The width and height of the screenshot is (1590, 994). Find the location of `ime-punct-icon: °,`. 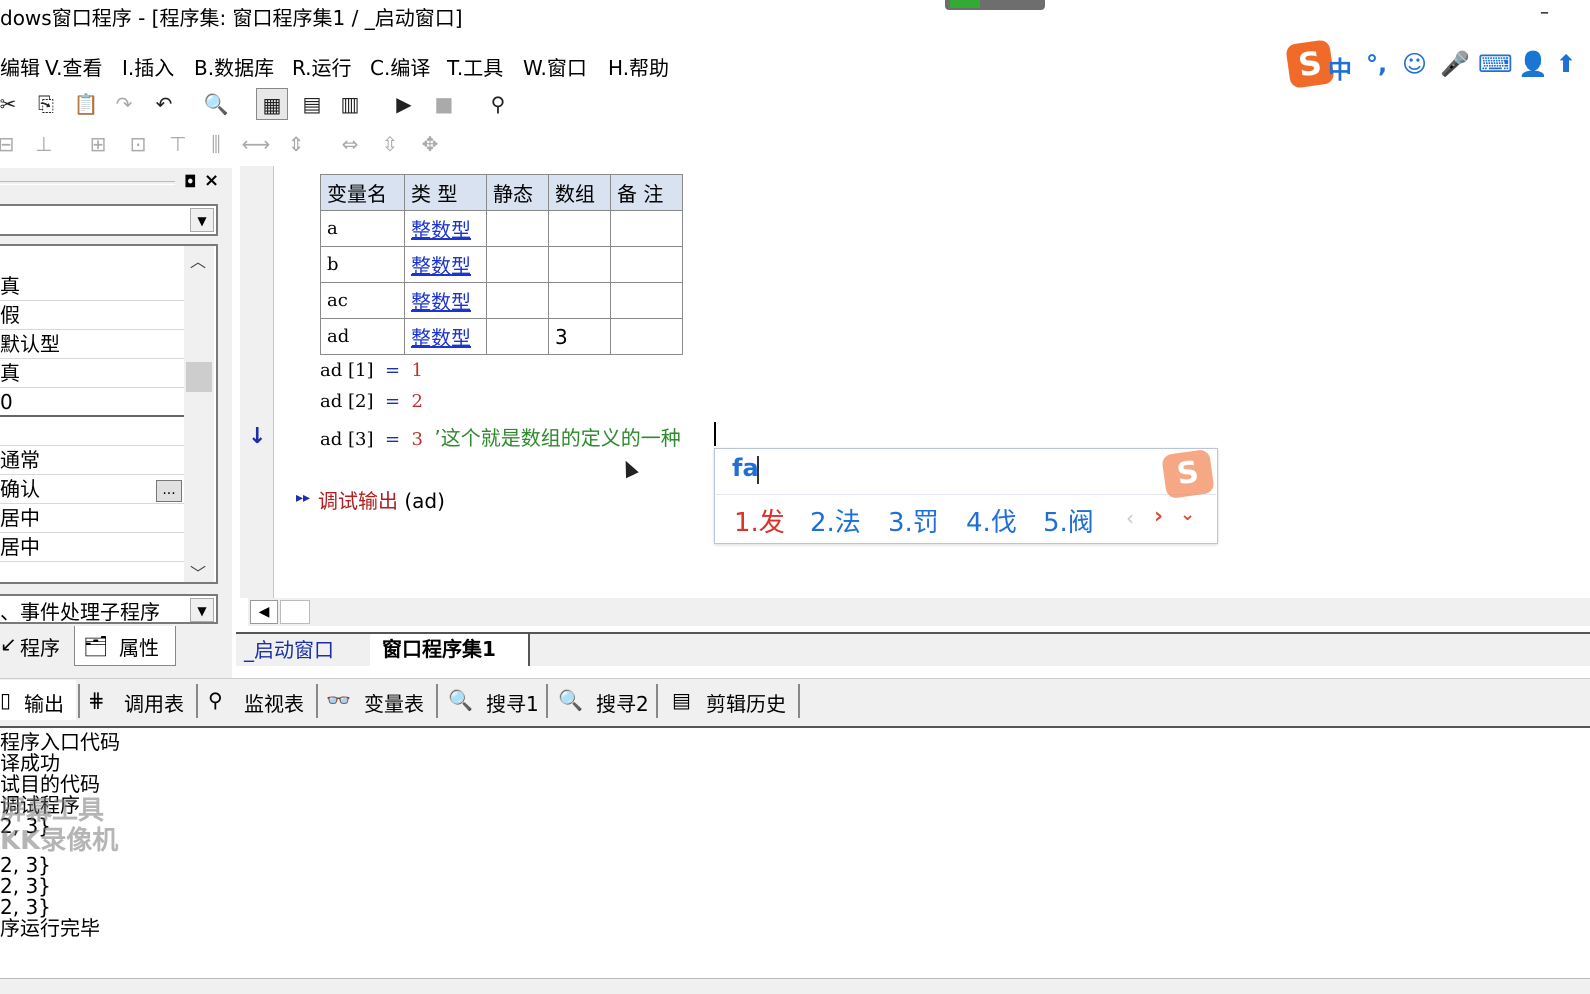

ime-punct-icon: °, is located at coordinates (1376, 64).